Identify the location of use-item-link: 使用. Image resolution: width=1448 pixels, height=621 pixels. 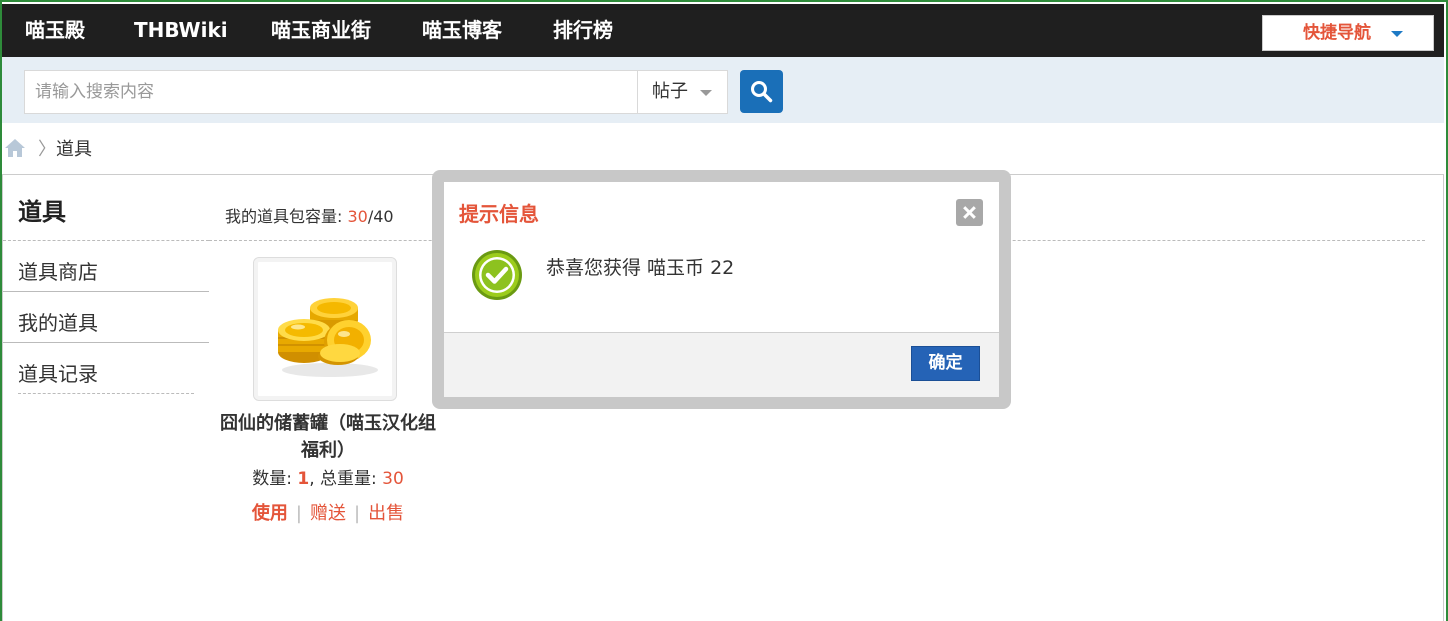
(270, 513).